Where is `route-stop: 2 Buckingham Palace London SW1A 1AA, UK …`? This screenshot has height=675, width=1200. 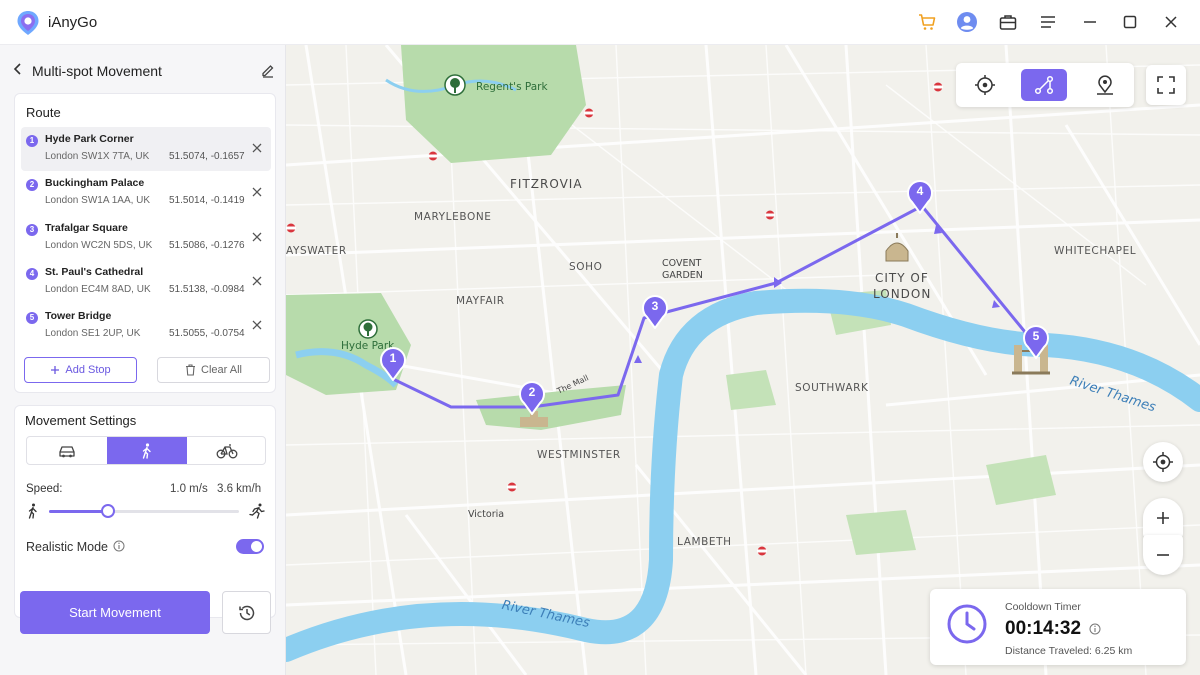
route-stop: 2 Buckingham Palace London SW1A 1AA, UK … is located at coordinates (146, 193).